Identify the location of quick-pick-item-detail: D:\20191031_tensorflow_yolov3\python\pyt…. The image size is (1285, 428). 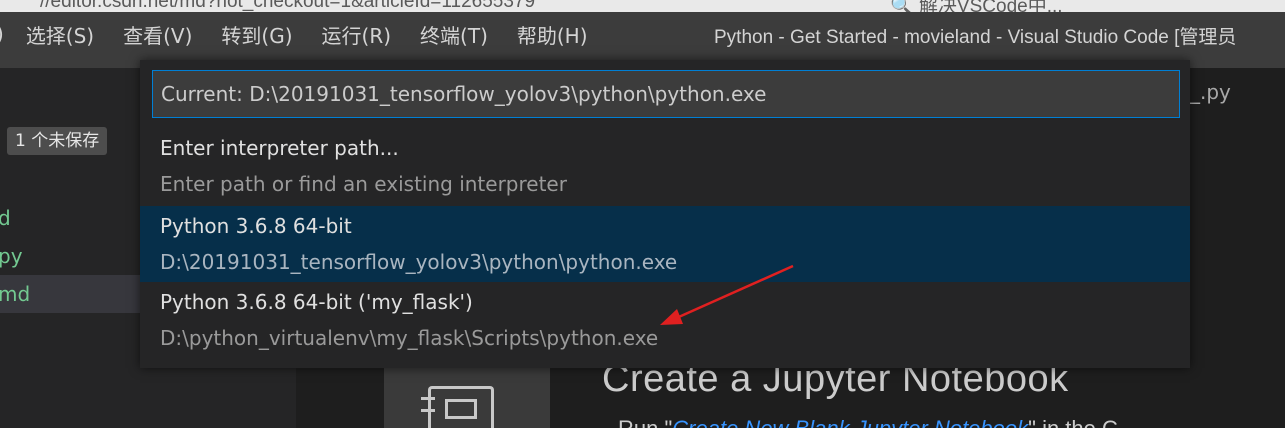
(419, 262).